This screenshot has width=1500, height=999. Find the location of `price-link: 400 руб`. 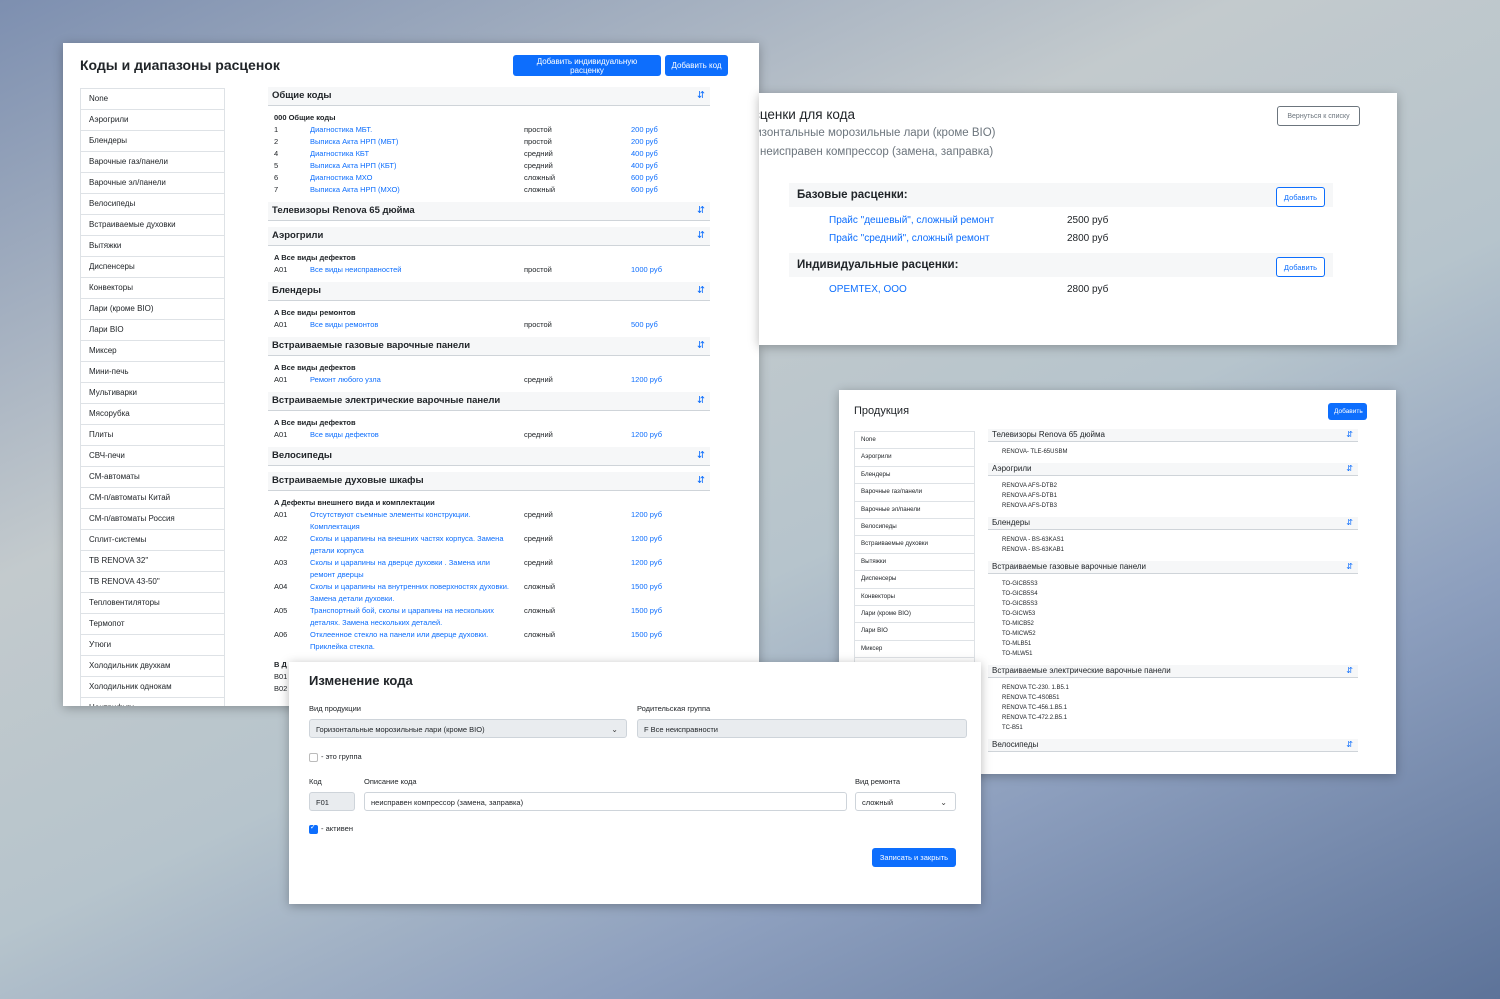

price-link: 400 руб is located at coordinates (644, 154).